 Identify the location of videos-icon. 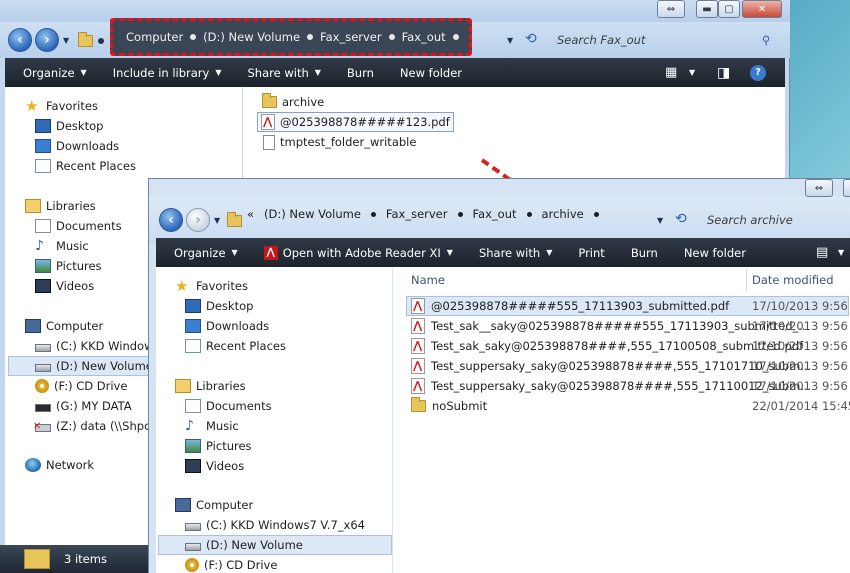
(43, 286).